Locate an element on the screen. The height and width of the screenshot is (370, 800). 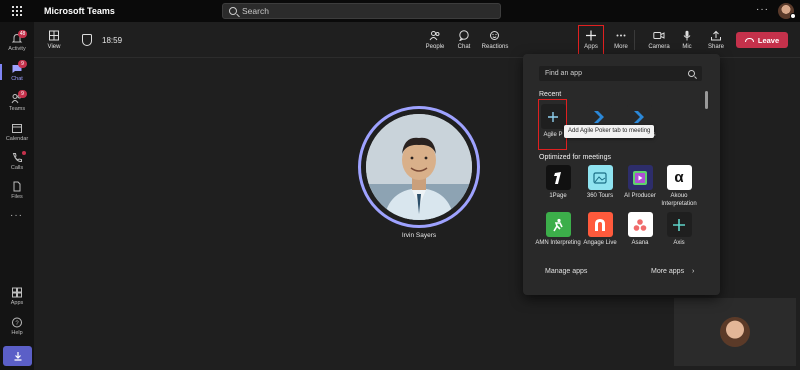
rail-item-label: Help is located at coordinates (17, 332).